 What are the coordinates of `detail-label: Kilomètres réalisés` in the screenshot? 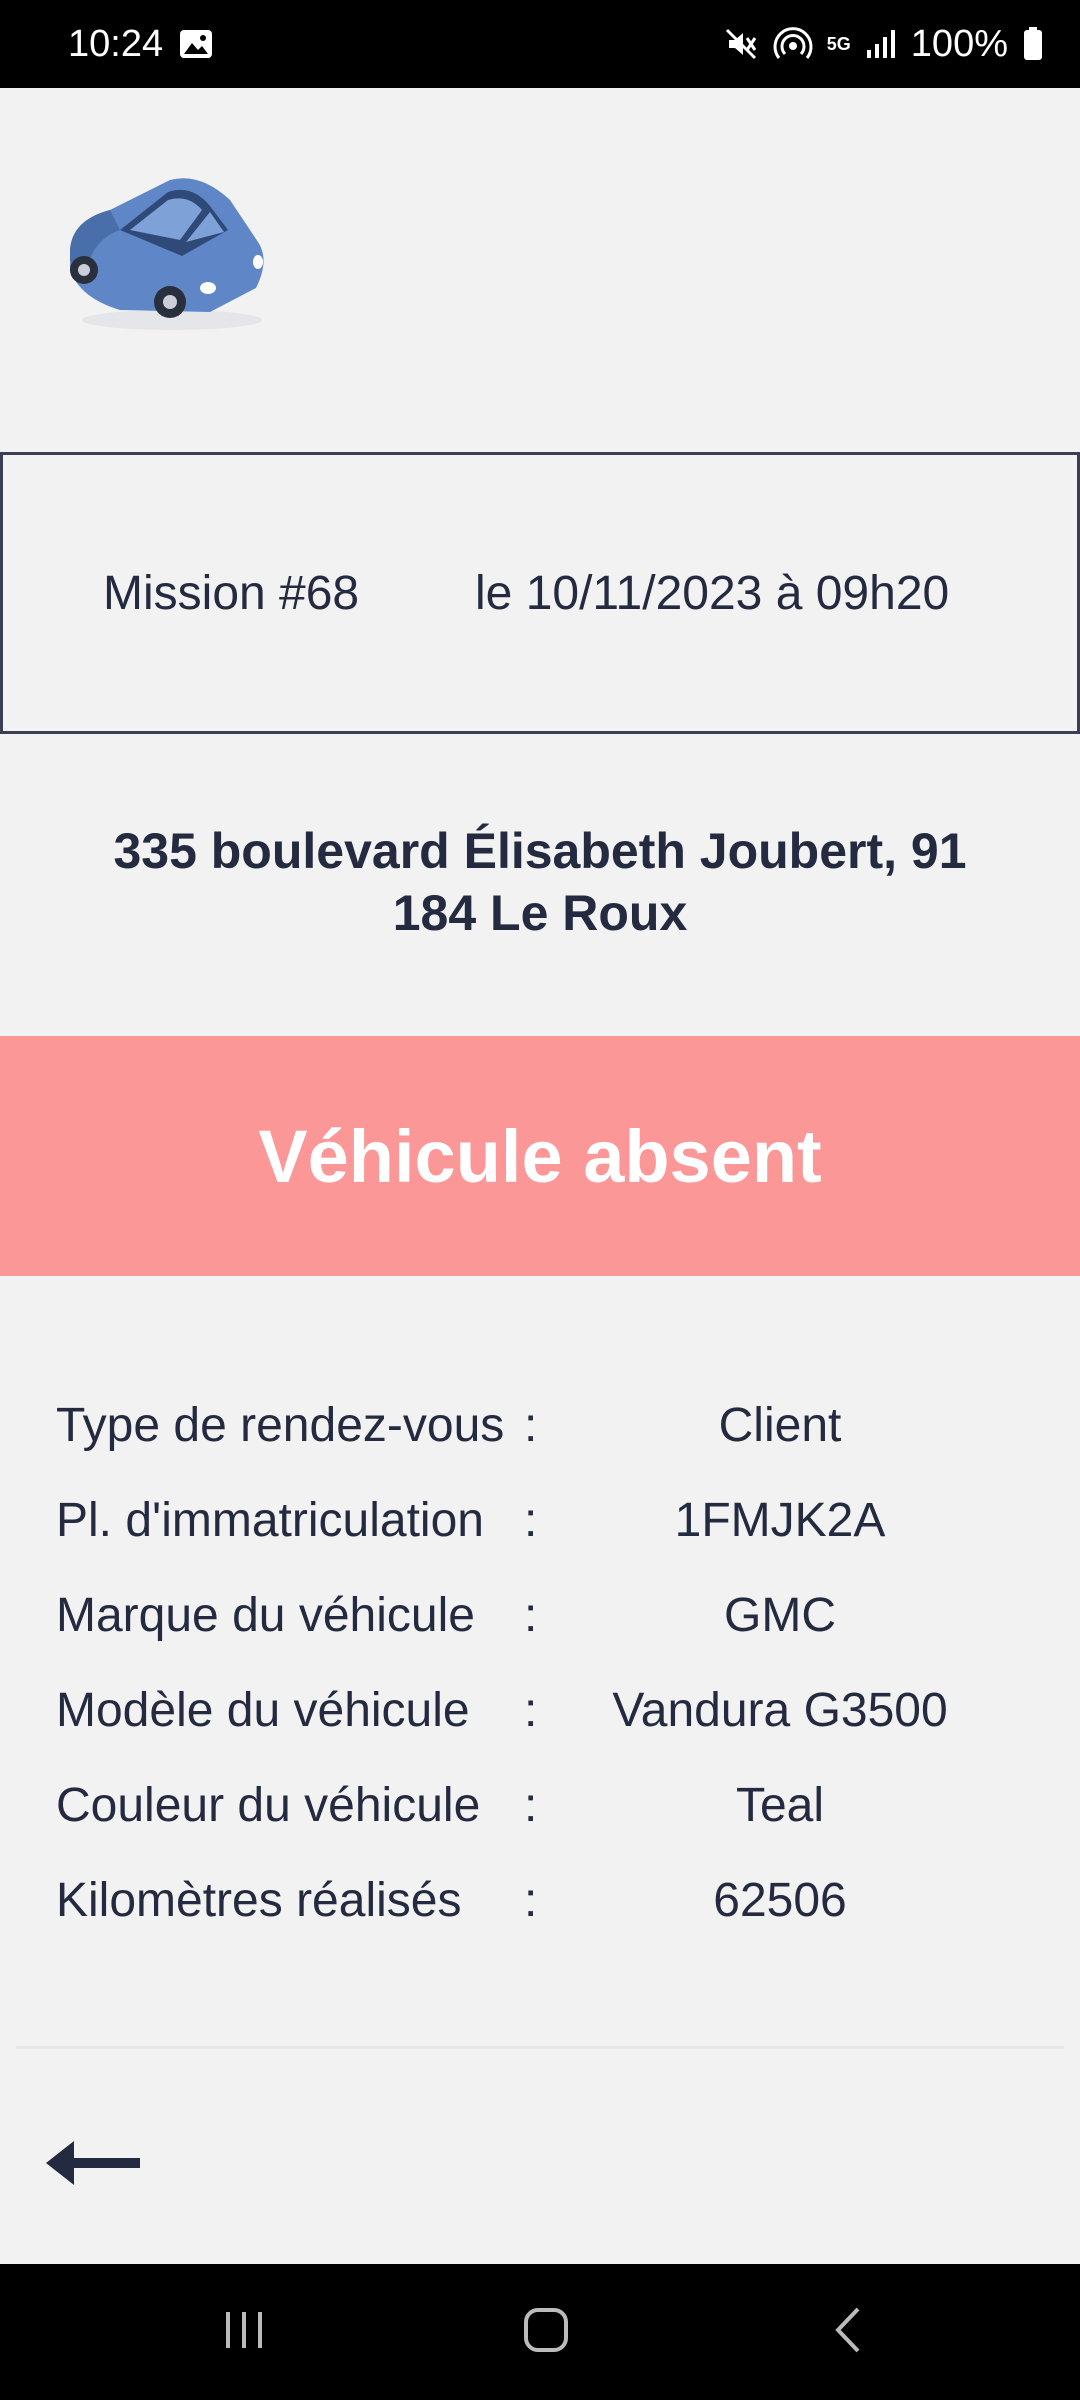 It's located at (259, 1900).